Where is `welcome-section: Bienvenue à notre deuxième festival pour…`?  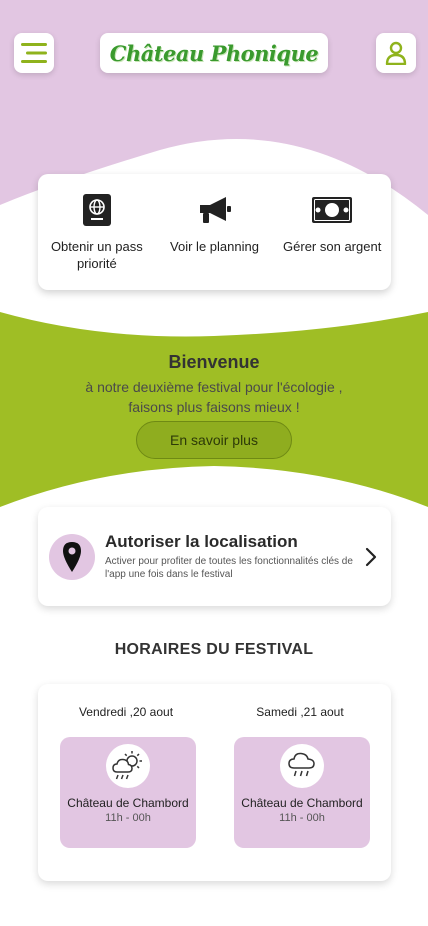
welcome-section: Bienvenue à notre deuxième festival pour… is located at coordinates (214, 384).